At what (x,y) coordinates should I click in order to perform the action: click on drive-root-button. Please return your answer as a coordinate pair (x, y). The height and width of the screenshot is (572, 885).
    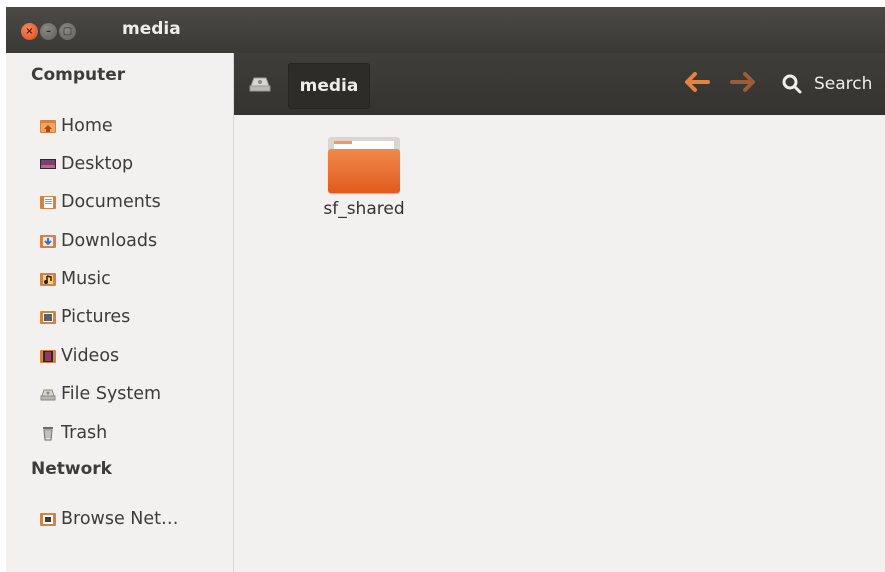
    Looking at the image, I should click on (260, 84).